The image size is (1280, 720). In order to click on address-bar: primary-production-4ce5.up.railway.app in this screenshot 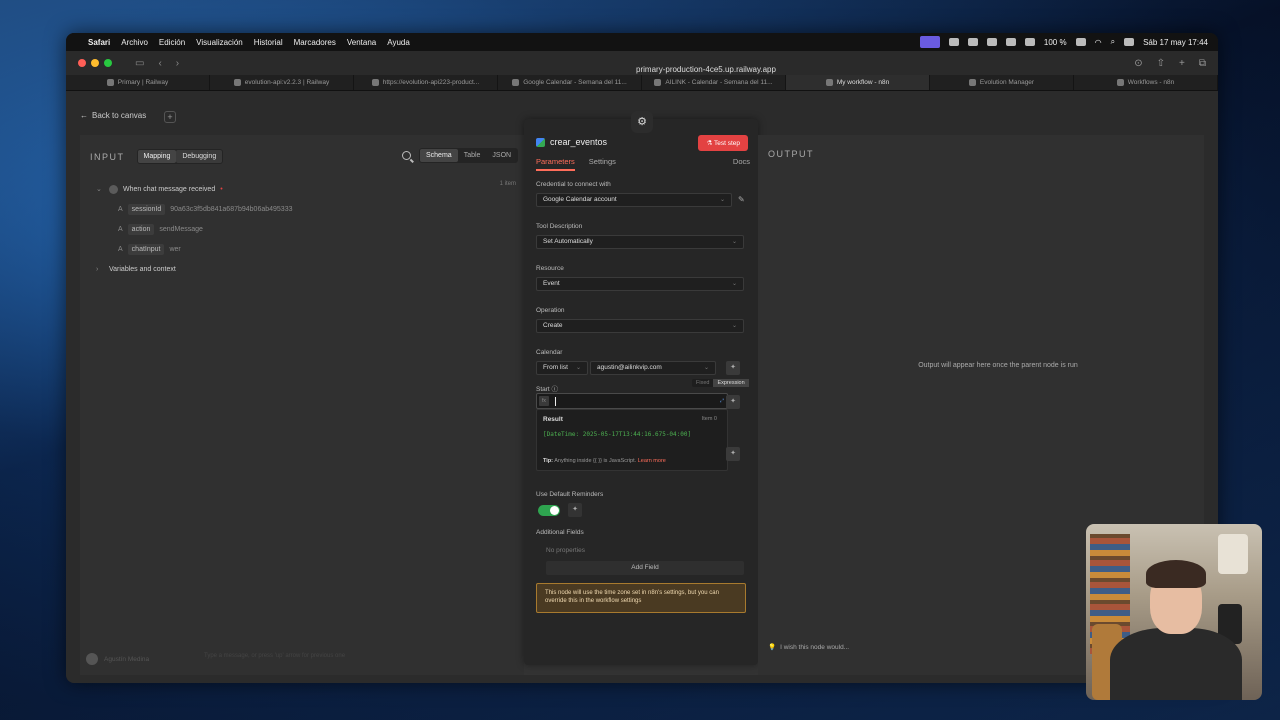, I will do `click(706, 70)`.